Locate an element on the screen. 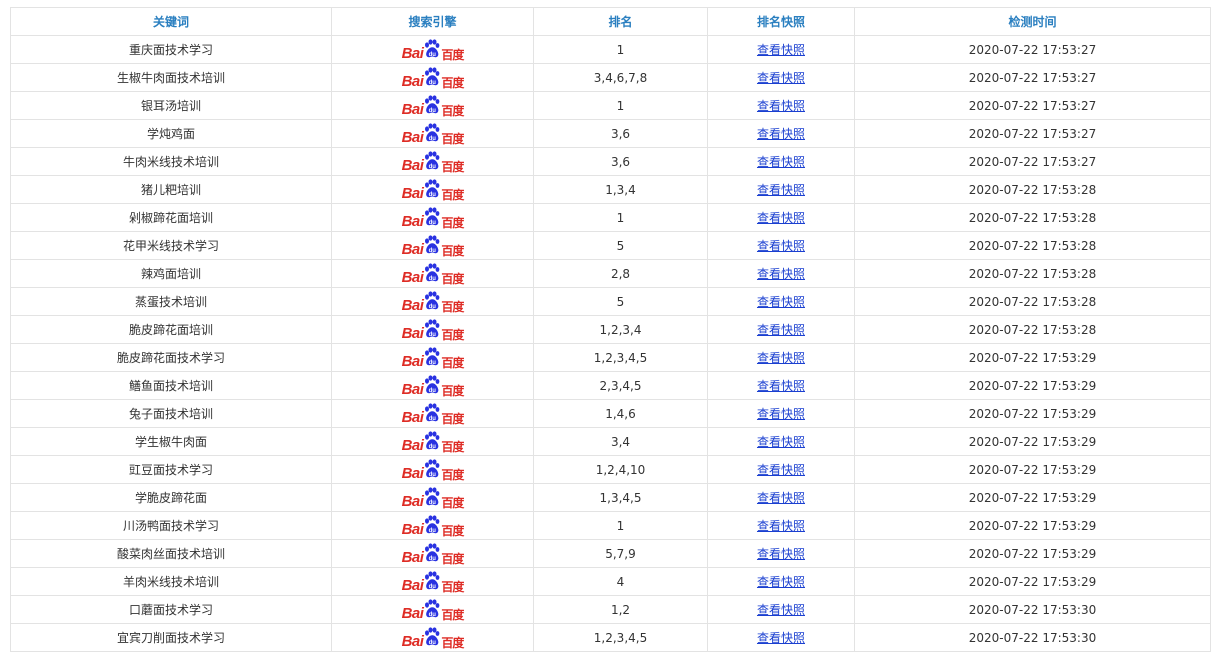 Image resolution: width=1217 pixels, height=654 pixels. rank-cell: 3,6 is located at coordinates (620, 133).